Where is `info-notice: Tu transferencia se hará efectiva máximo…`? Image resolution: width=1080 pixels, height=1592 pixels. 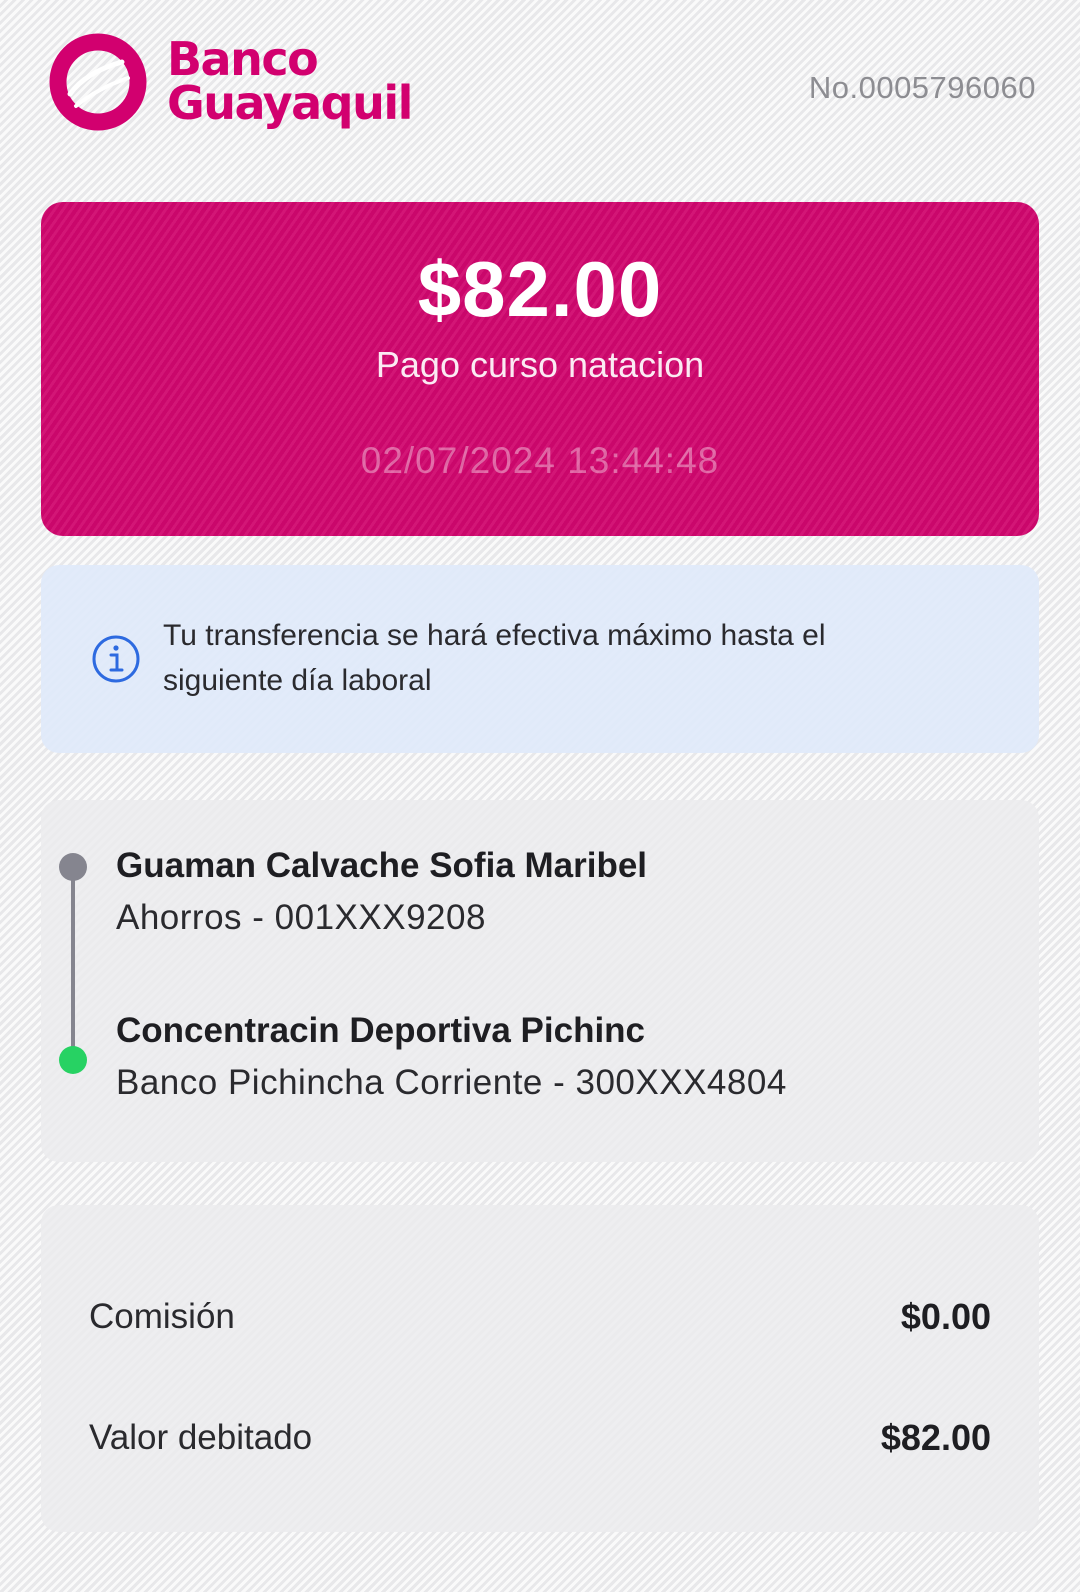 info-notice: Tu transferencia se hará efectiva máximo… is located at coordinates (540, 659).